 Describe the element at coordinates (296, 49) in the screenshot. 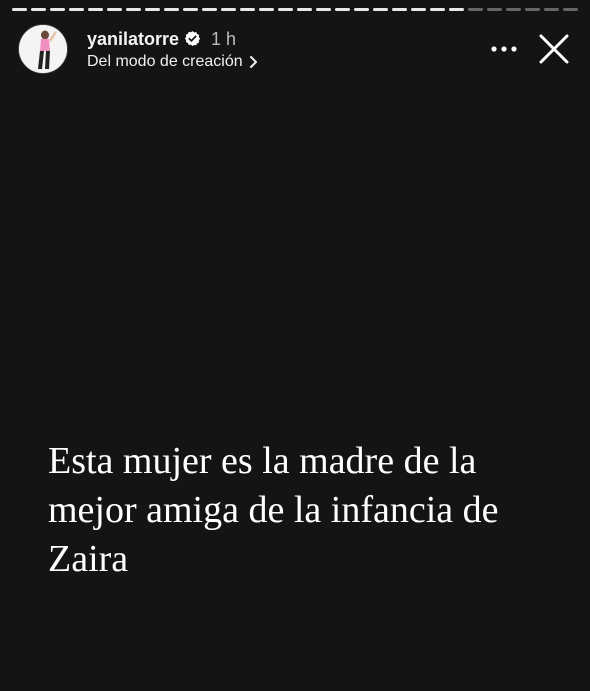

I see `story-header: yanilatorre 1 h Del modo de creación` at that location.